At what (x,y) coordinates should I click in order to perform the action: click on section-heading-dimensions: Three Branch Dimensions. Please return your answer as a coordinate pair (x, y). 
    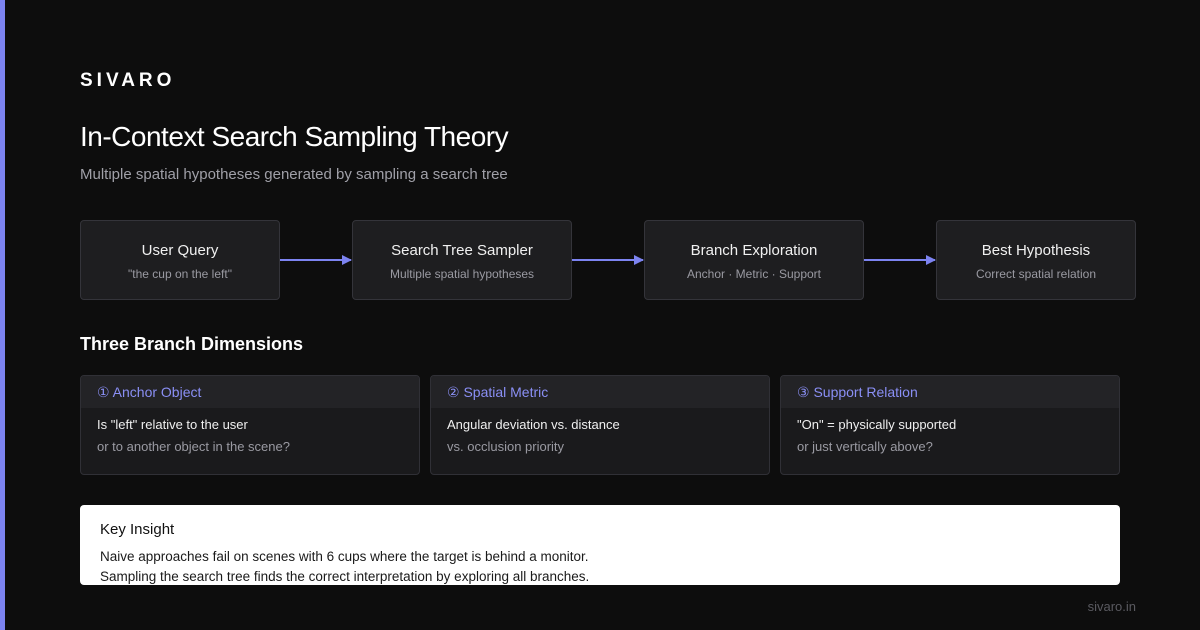
    Looking at the image, I should click on (192, 344).